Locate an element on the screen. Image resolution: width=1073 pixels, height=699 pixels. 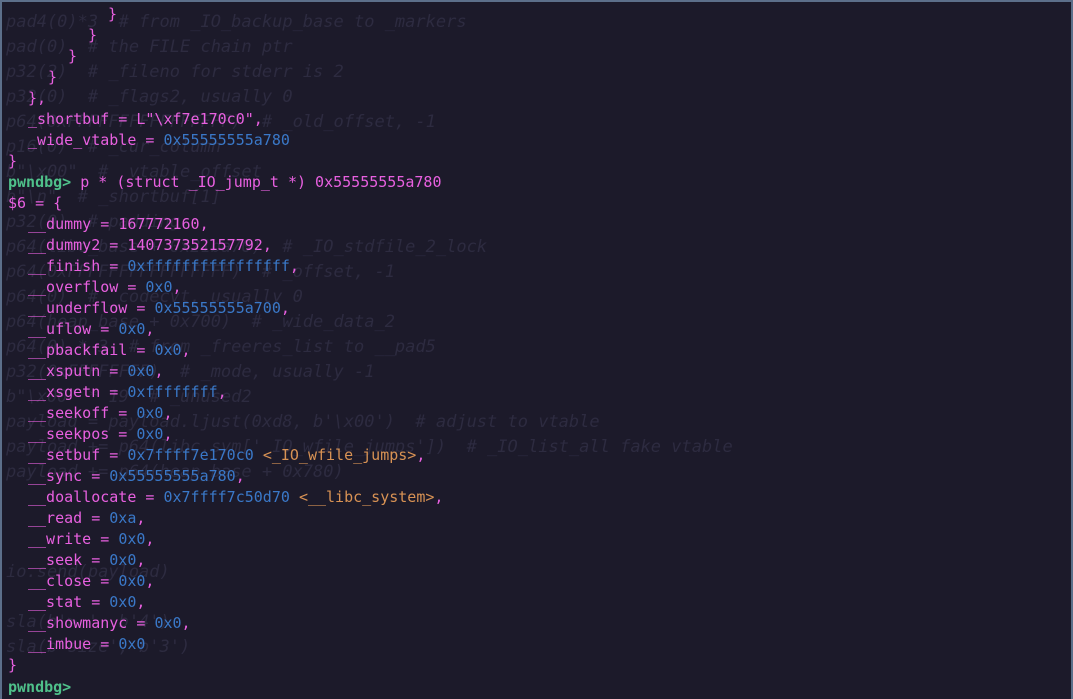
field-row: __seekpos = 0x0, is located at coordinates (539, 434).